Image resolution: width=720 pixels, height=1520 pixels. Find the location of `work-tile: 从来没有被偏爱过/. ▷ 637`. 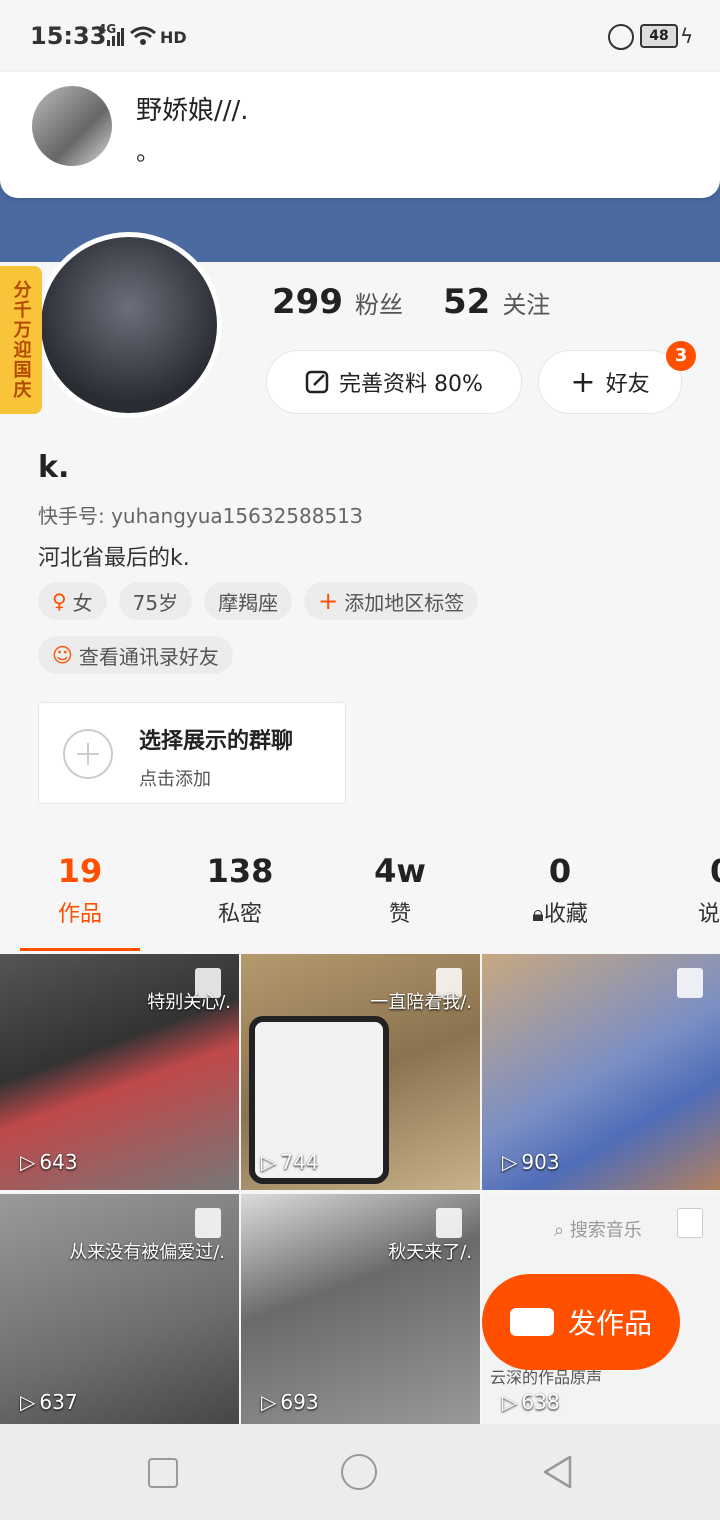

work-tile: 从来没有被偏爱过/. ▷ 637 is located at coordinates (119, 1312).